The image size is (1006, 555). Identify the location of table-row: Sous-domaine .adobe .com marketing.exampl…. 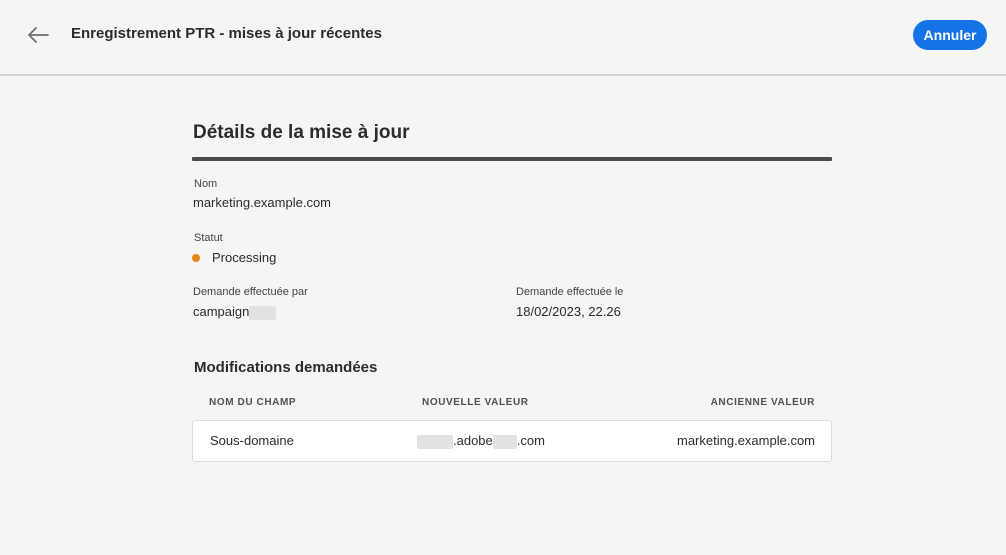
(512, 441).